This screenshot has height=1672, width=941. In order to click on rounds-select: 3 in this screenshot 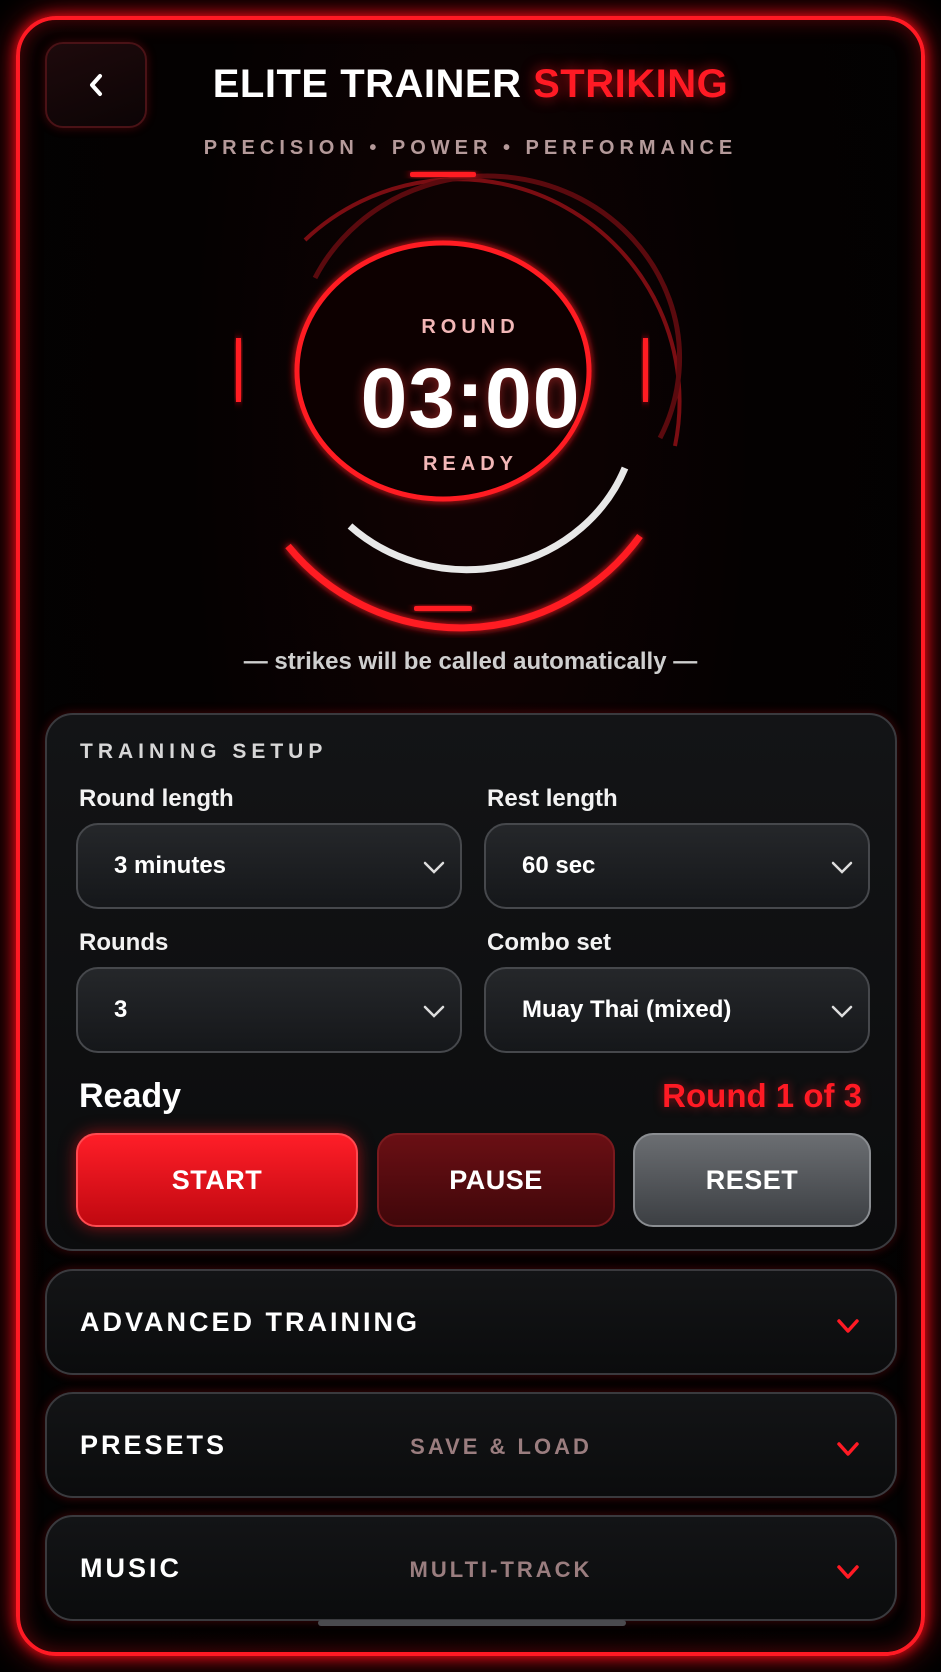, I will do `click(269, 1010)`.